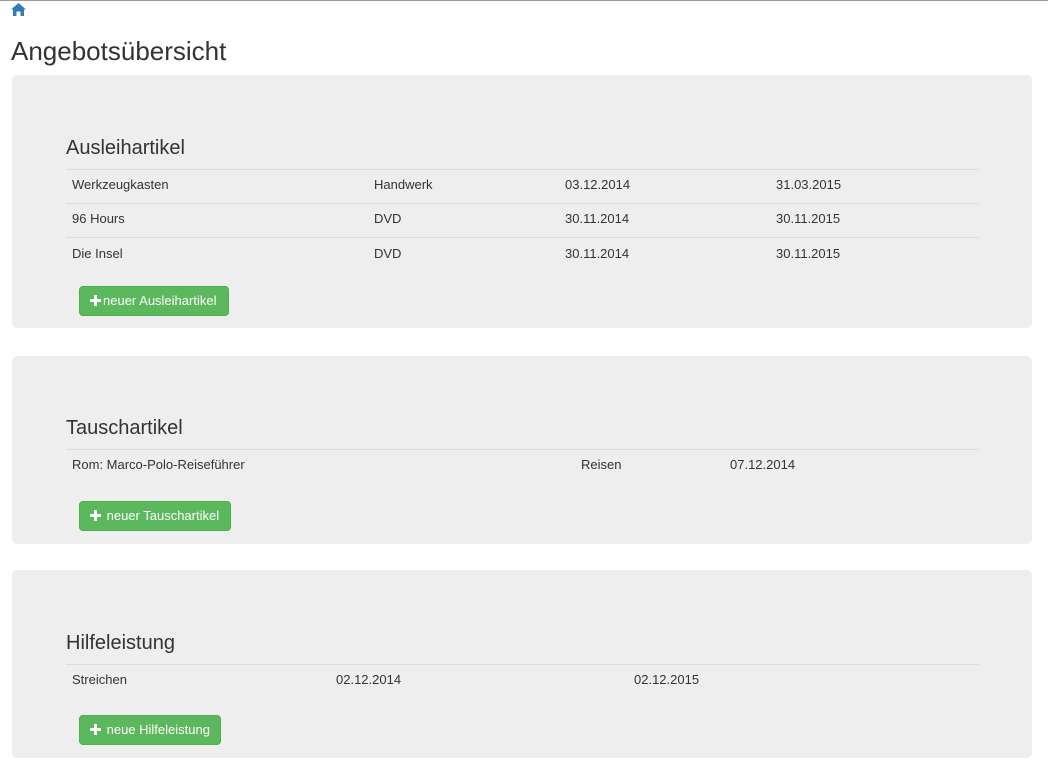 The height and width of the screenshot is (772, 1048). What do you see at coordinates (403, 184) in the screenshot?
I see `item-category: Handwerk` at bounding box center [403, 184].